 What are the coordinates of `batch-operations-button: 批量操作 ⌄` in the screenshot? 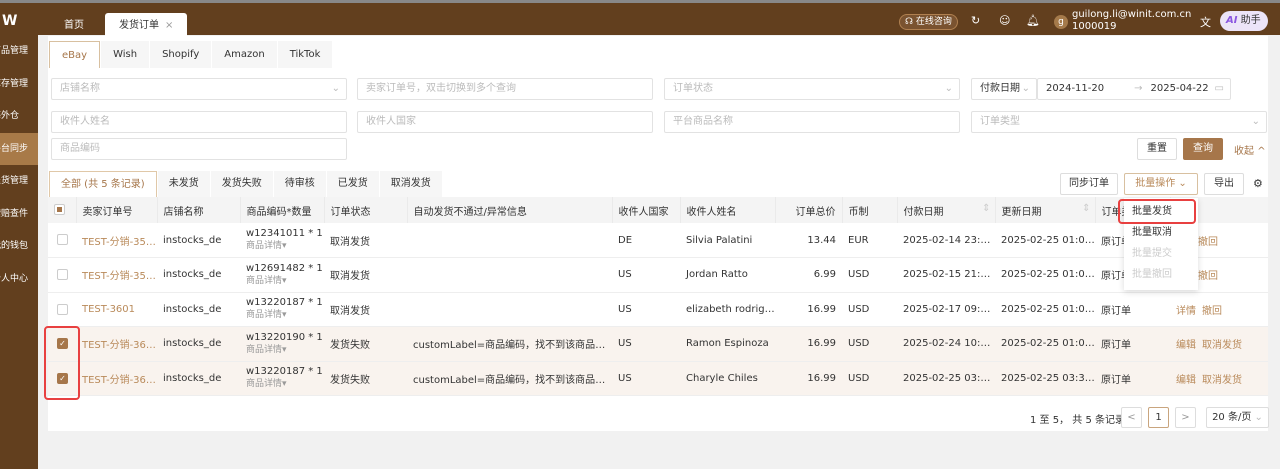 It's located at (1161, 184).